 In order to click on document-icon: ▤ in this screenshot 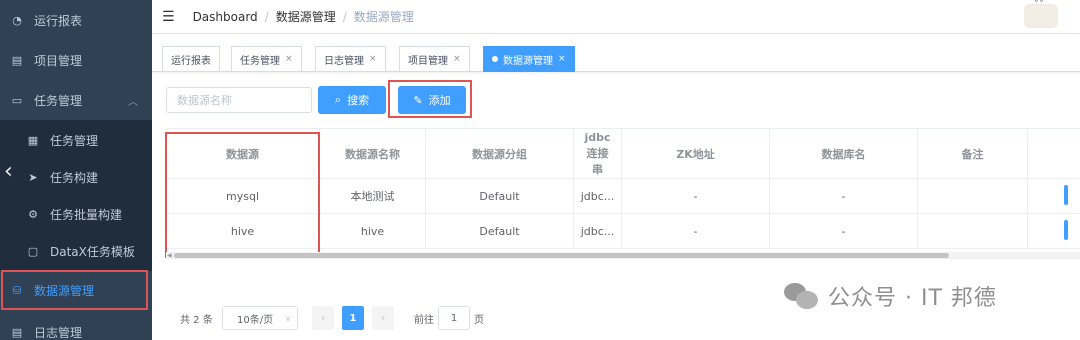, I will do `click(17, 332)`.